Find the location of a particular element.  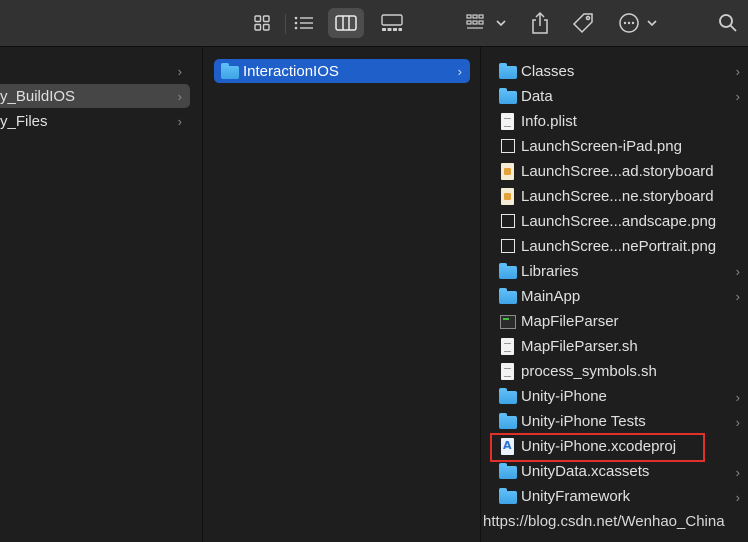

list-item: Classes › is located at coordinates (623, 71).